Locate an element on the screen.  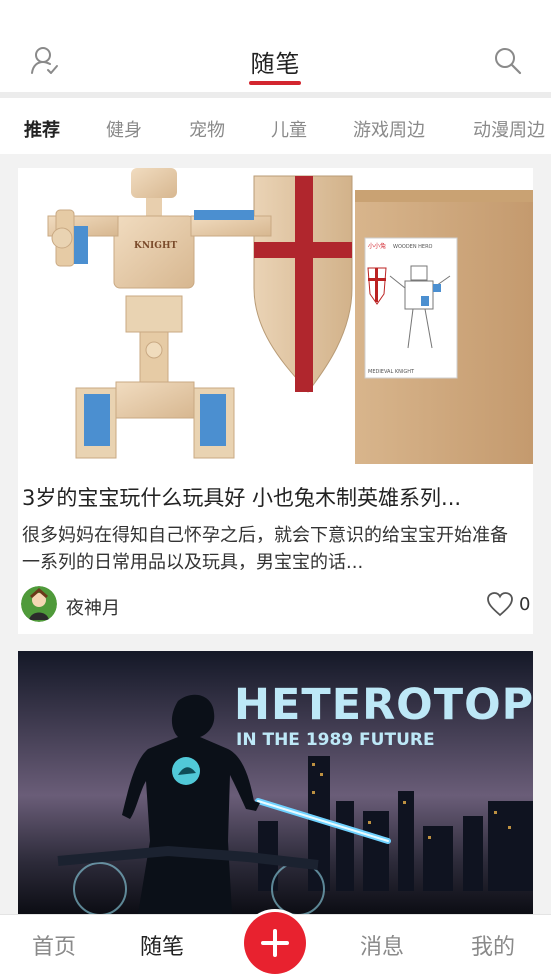
poster-subheadline: IN THE 1989 FUTURE is located at coordinates (335, 740).